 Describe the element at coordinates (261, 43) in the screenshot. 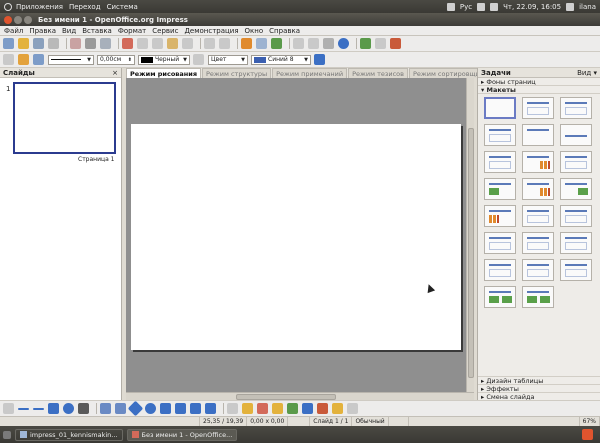

I see `table-icon` at that location.